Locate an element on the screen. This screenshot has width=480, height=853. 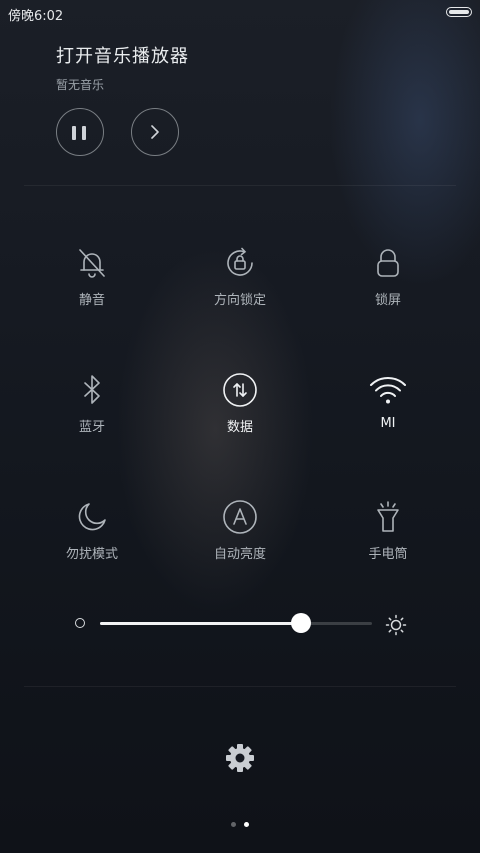
brightness-high-icon is located at coordinates (396, 625).